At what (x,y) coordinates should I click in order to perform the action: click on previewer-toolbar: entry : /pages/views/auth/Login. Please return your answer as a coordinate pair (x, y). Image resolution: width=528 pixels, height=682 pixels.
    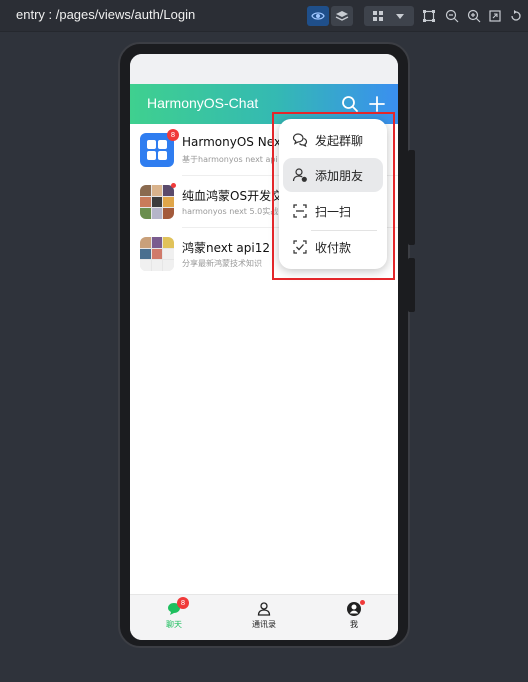
    Looking at the image, I should click on (264, 16).